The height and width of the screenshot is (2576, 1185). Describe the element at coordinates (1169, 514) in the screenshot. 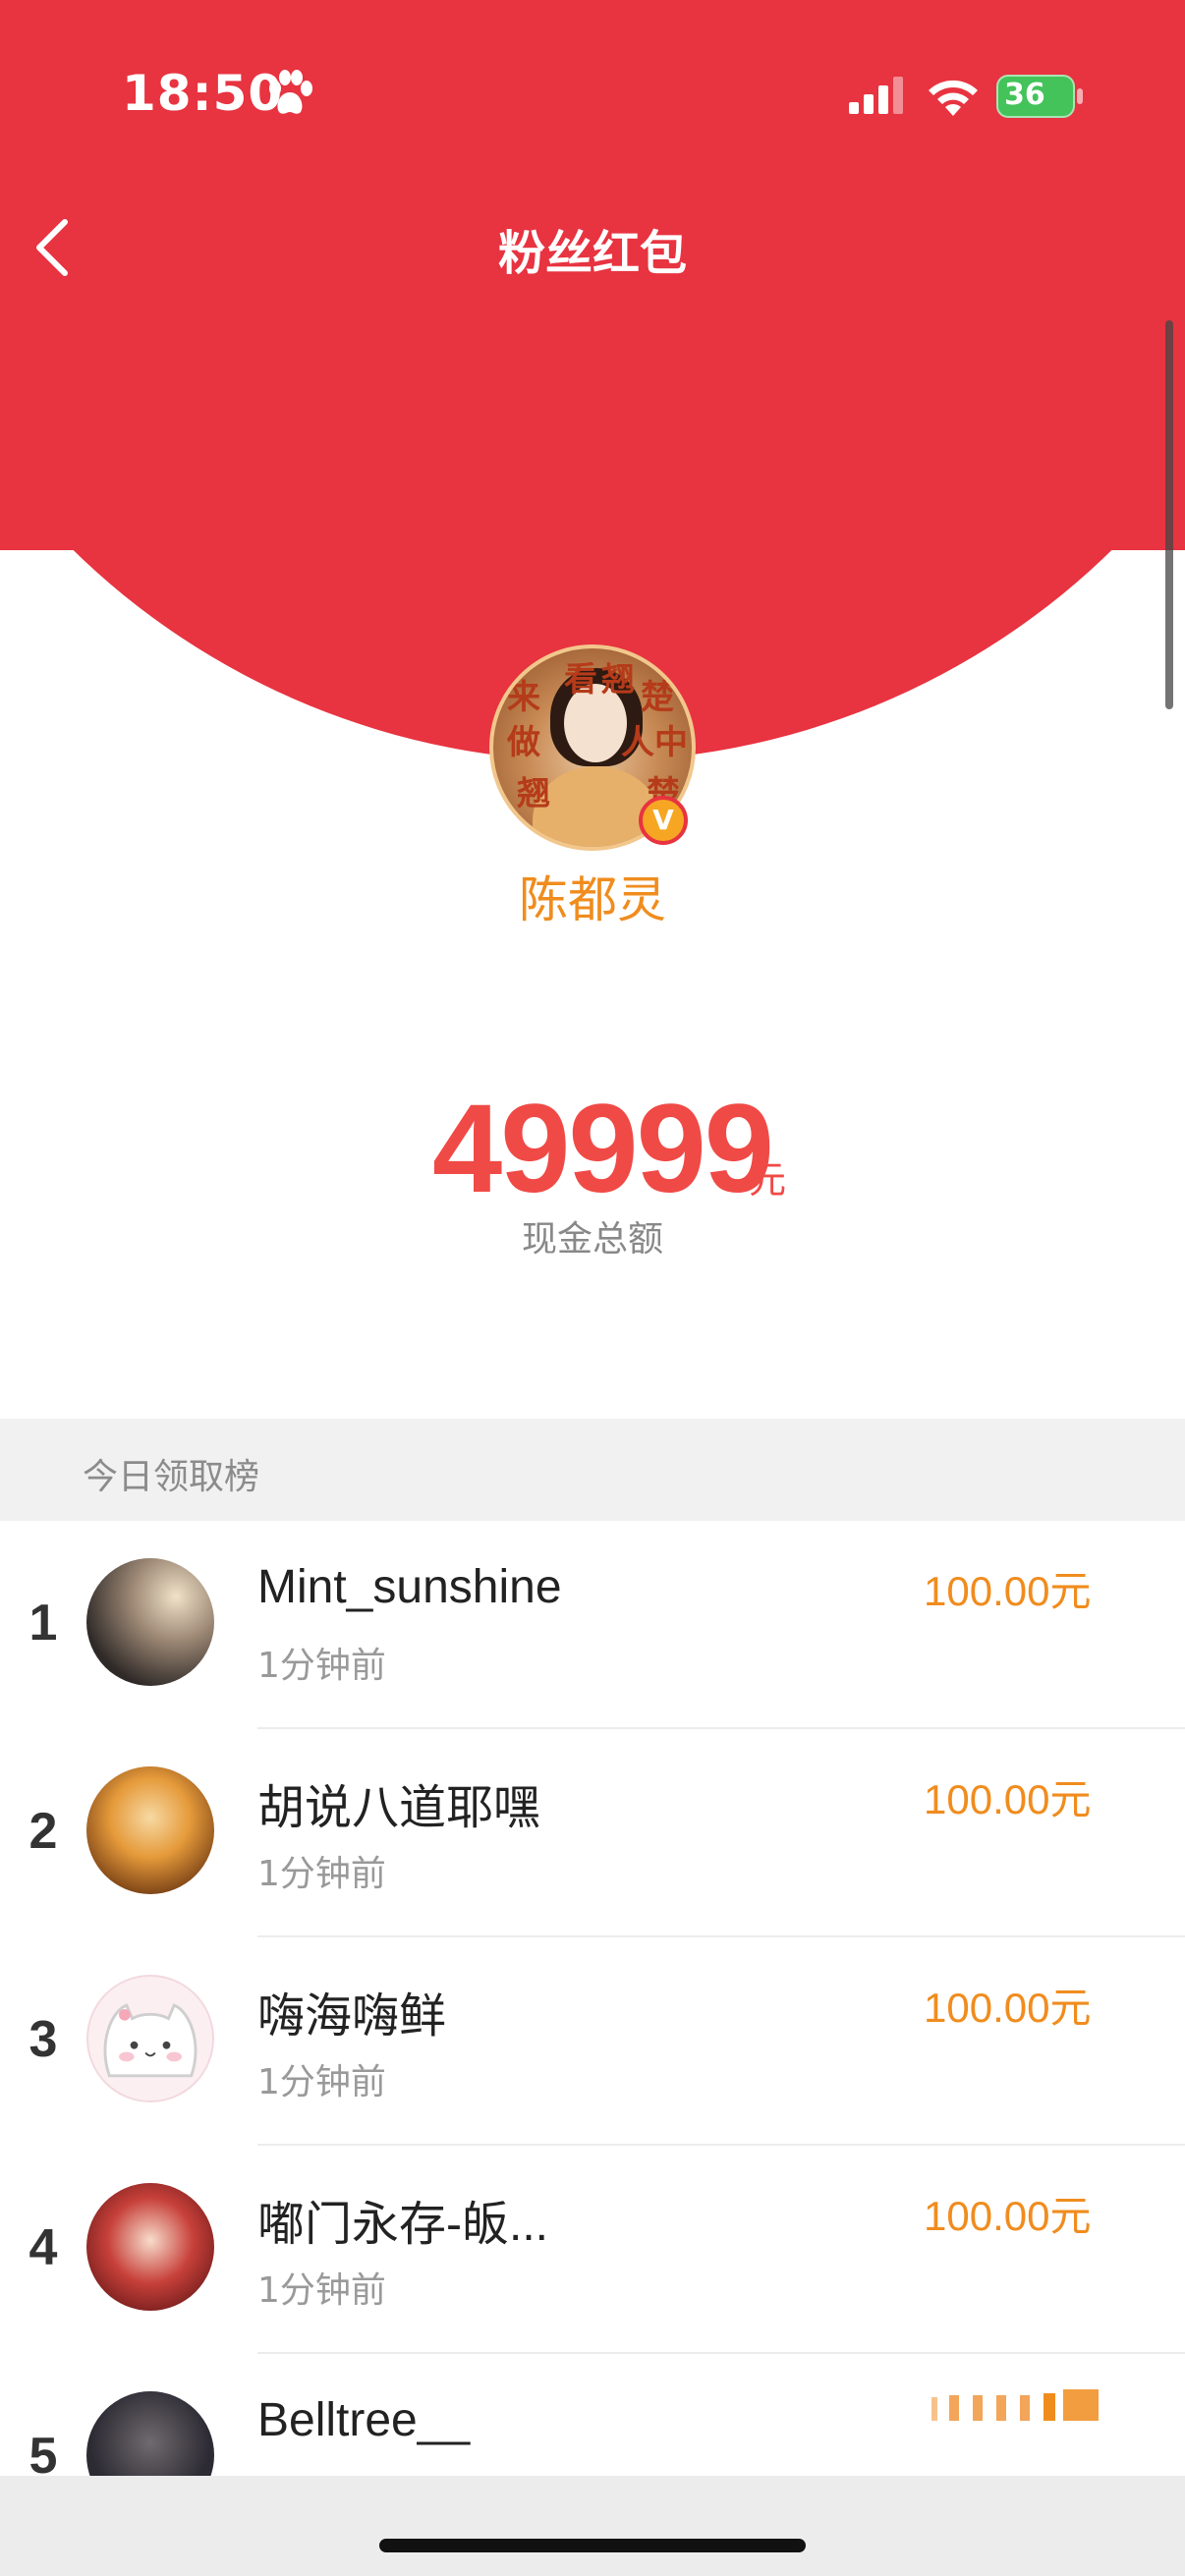

I see `scrollbar` at that location.